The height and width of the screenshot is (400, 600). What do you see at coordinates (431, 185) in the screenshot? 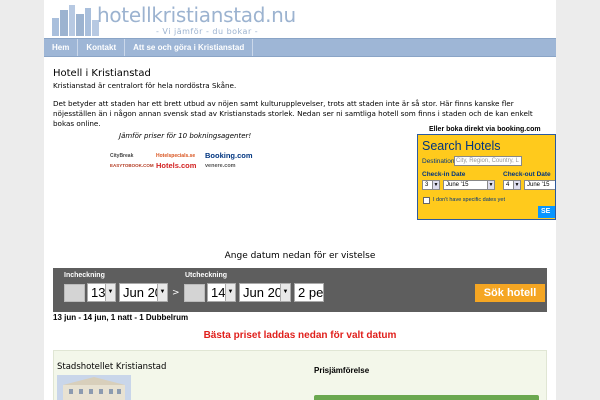
I see `widget-checkin-day-select: 3 ▼` at bounding box center [431, 185].